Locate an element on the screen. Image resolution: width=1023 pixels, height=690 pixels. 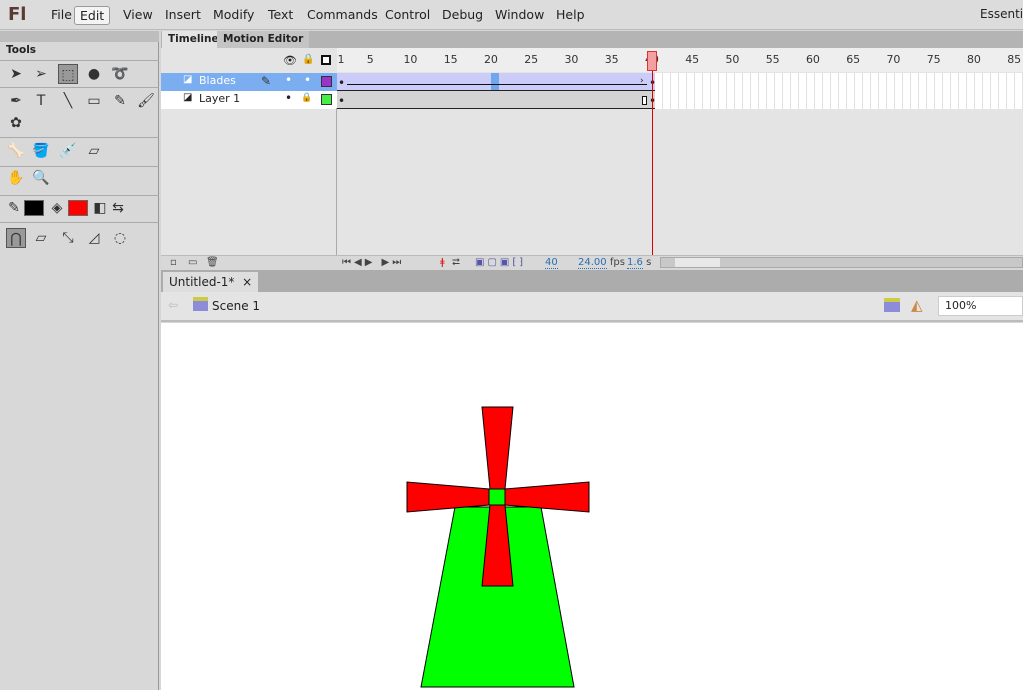
blade-top is located at coordinates (497, 448).